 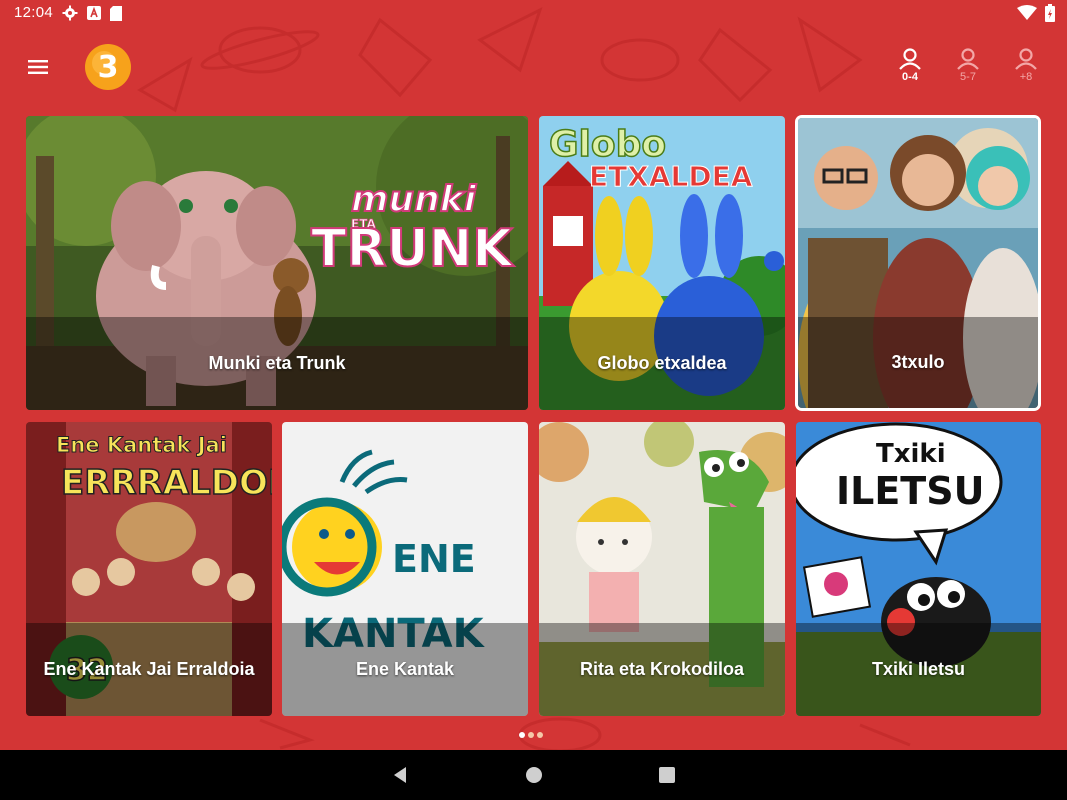 I want to click on art-title-line: ERRRALDOIA, so click(x=166, y=483).